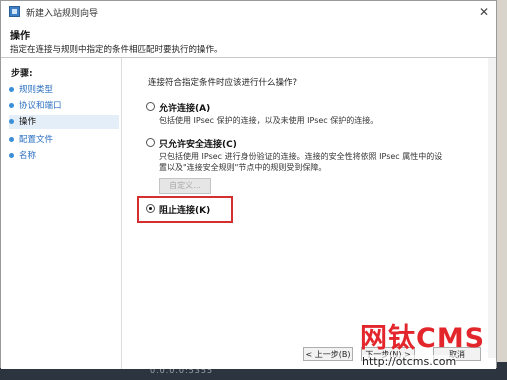 This screenshot has height=380, width=507. I want to click on sidebar-item-label: 操作, so click(28, 122).